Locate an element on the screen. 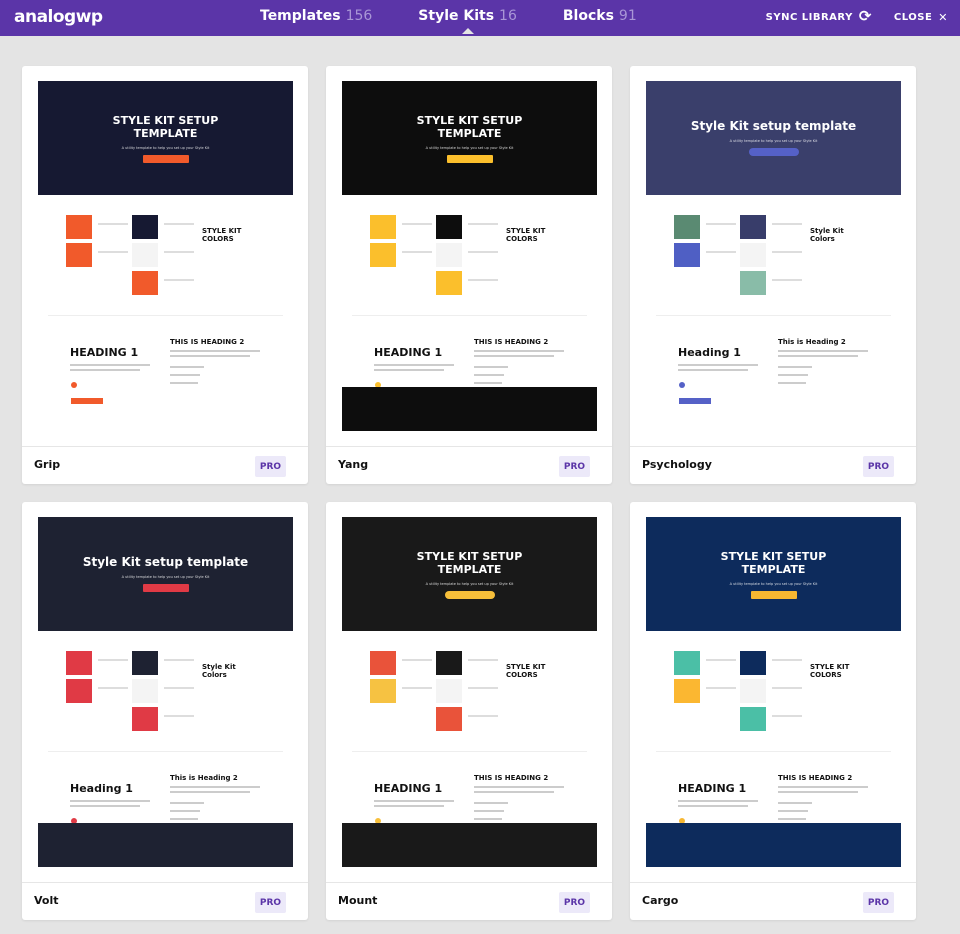 The width and height of the screenshot is (960, 934). colors-heading: Style Kit Colors is located at coordinates (219, 671).